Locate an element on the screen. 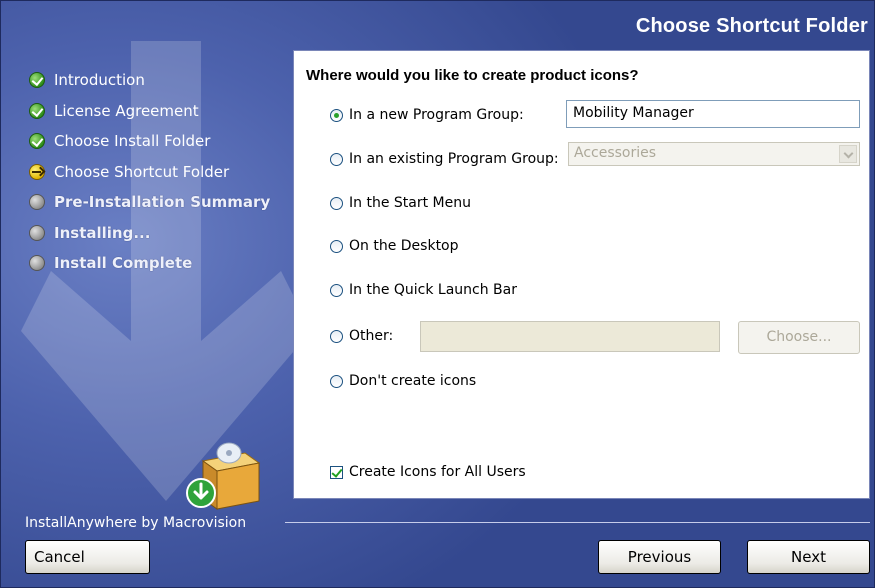  step-introduction: Introduction is located at coordinates (149, 80).